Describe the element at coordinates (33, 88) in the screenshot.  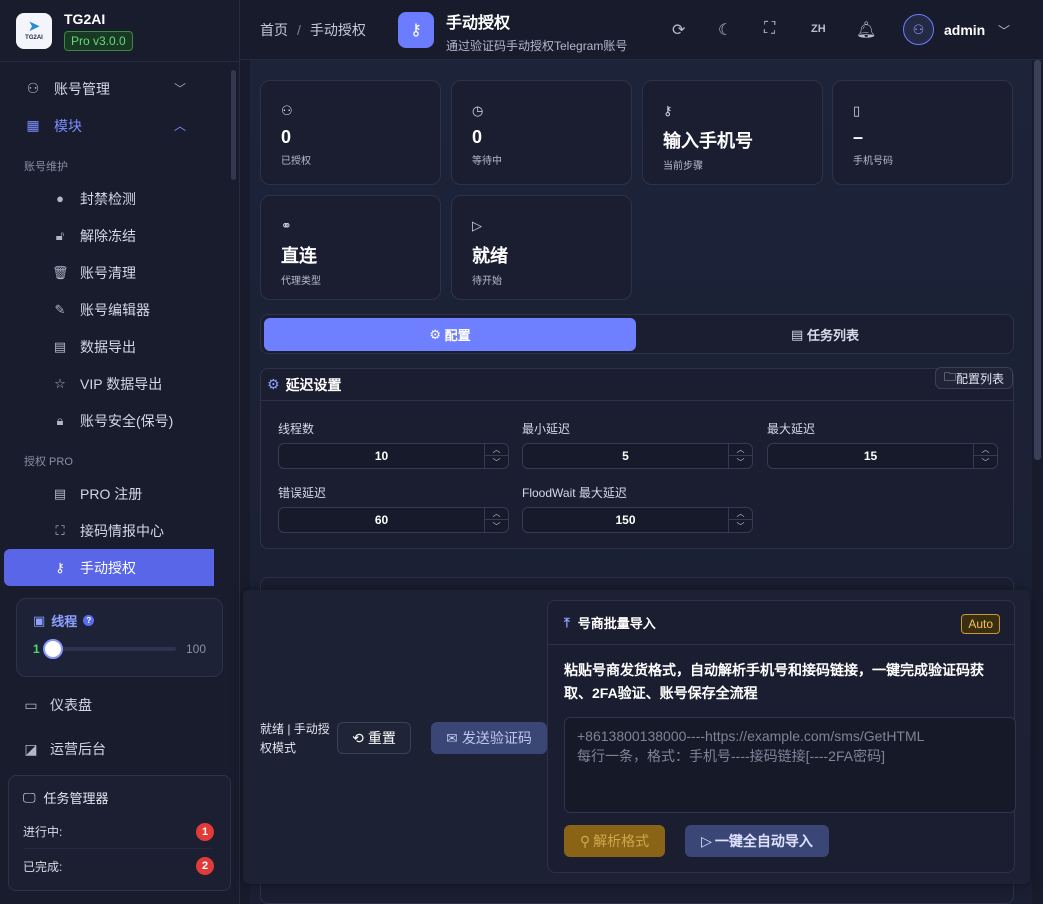
I see `user-icon: ⚇` at that location.